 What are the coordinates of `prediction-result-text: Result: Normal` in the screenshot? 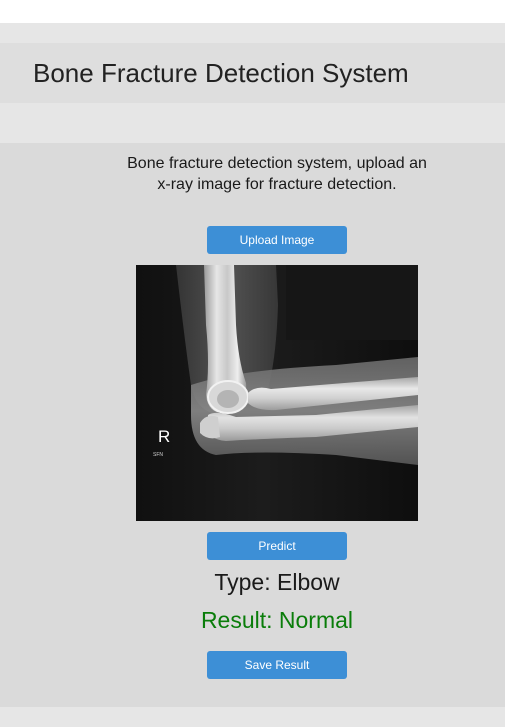 It's located at (277, 620).